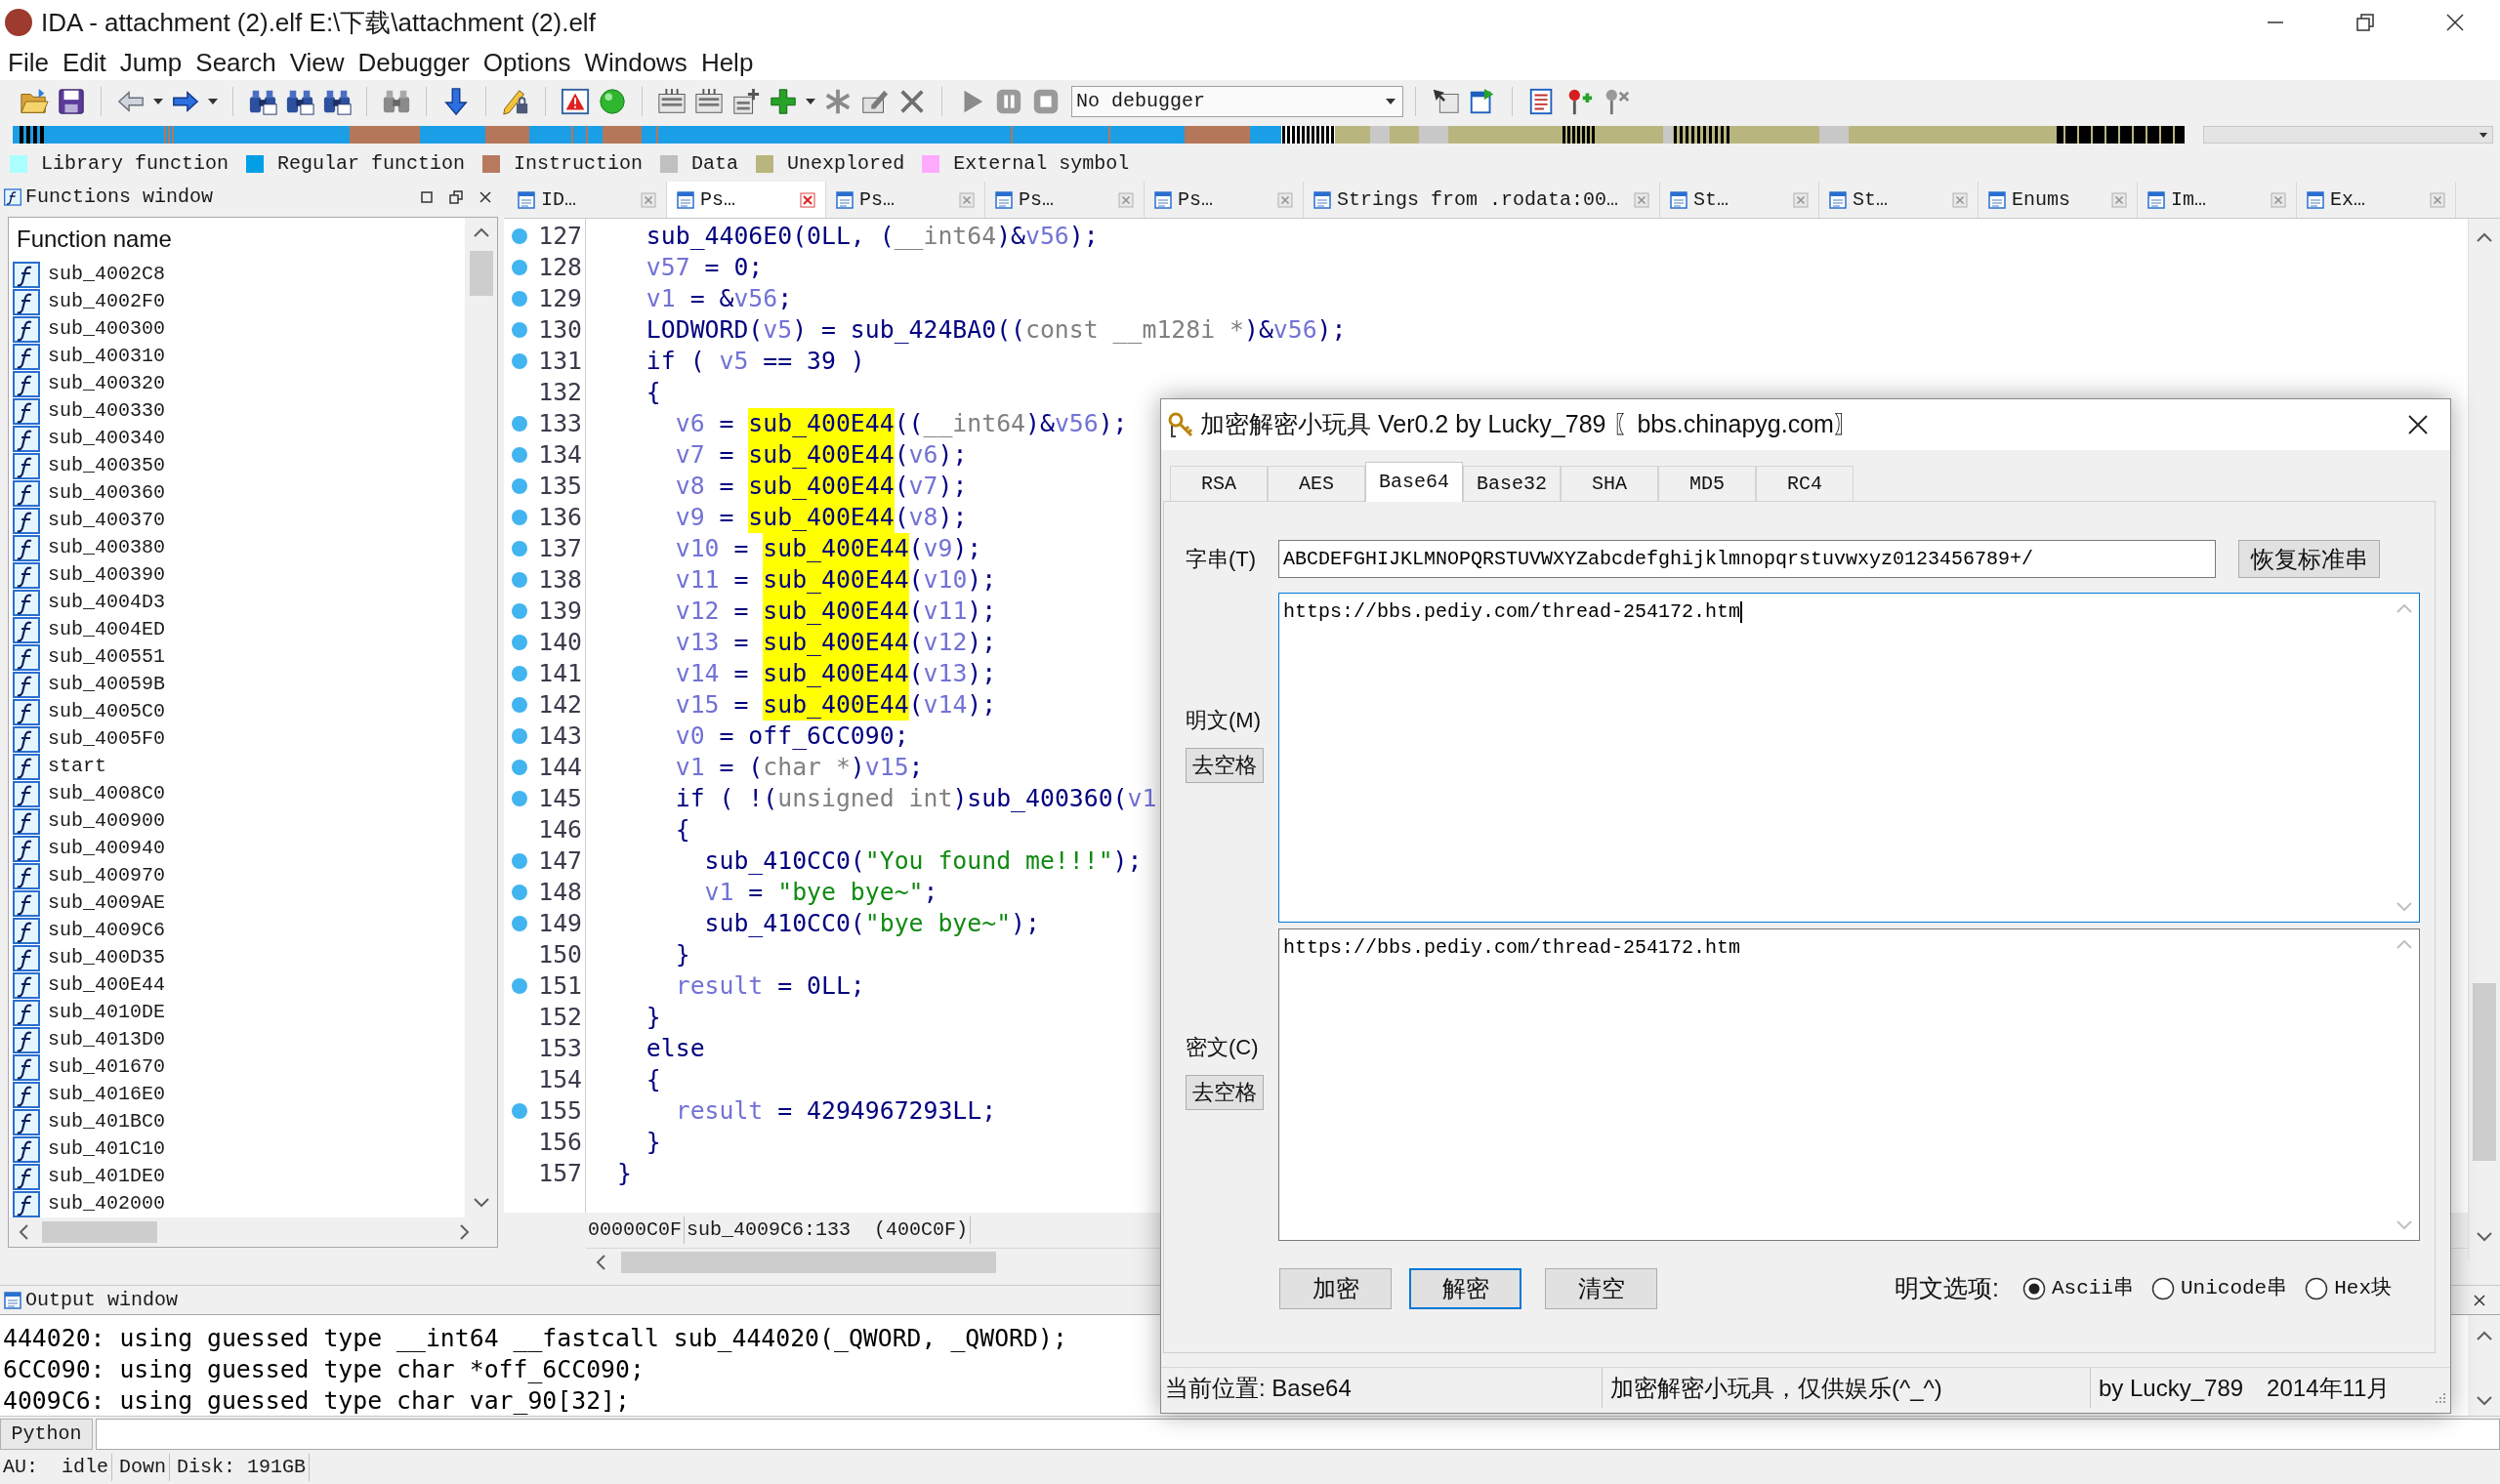 Image resolution: width=2500 pixels, height=1484 pixels. Describe the element at coordinates (727, 63) in the screenshot. I see `menu-item: Help` at that location.